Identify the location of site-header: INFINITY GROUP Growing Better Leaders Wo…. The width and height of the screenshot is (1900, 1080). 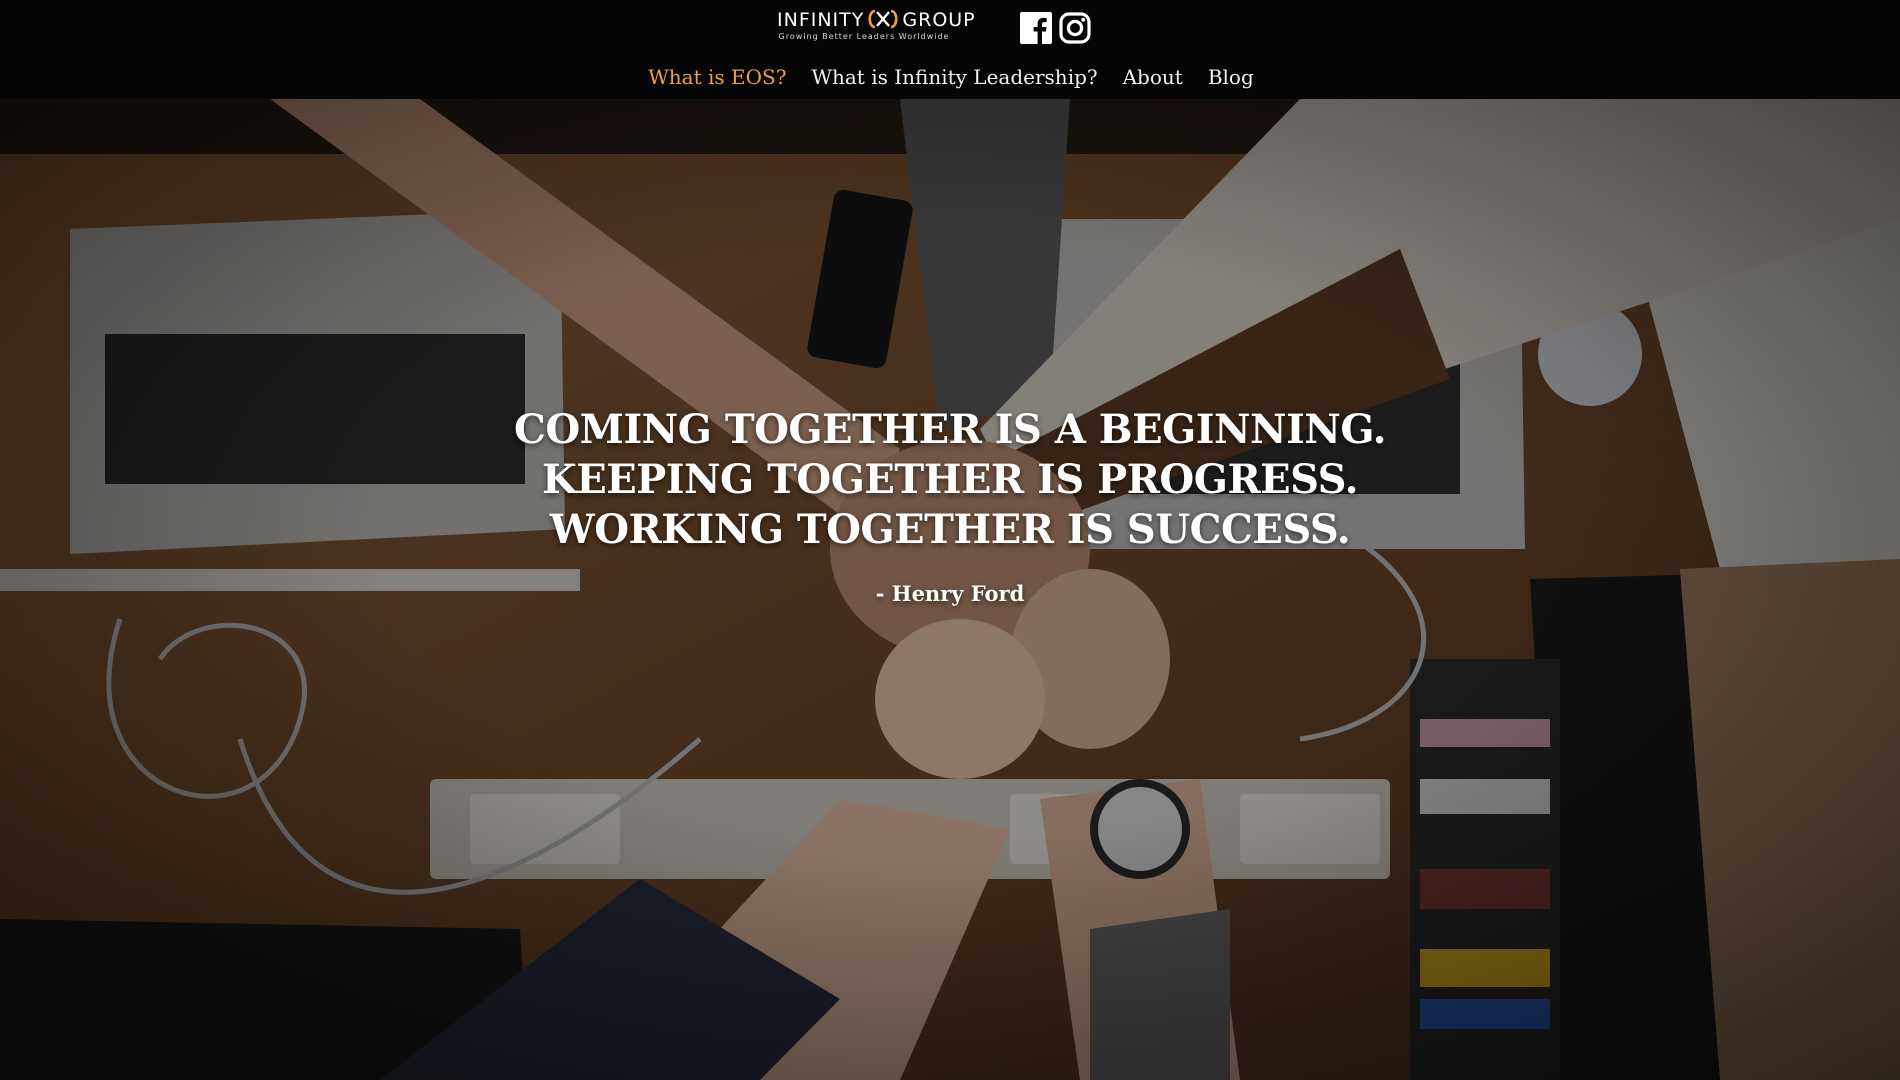
(950, 49).